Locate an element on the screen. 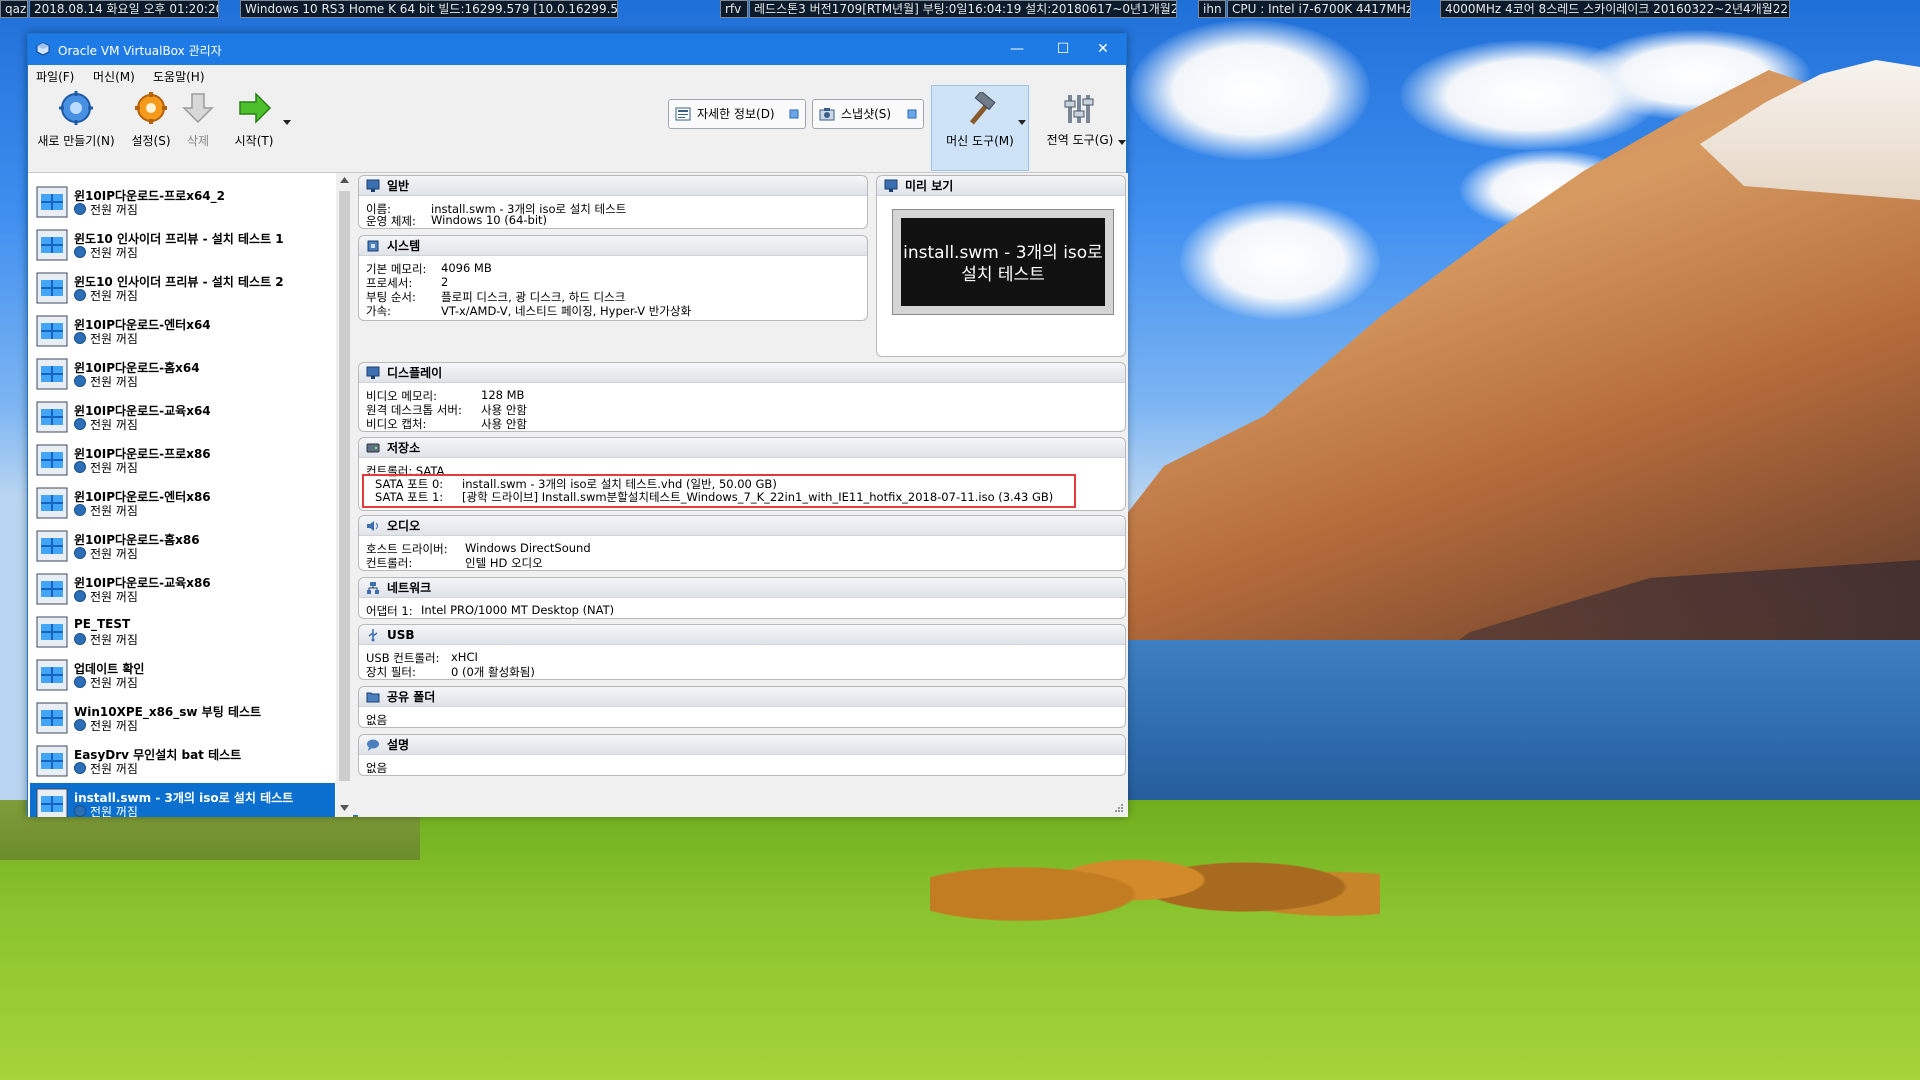  section-preview-header: 미리 보기 is located at coordinates (1001, 186).